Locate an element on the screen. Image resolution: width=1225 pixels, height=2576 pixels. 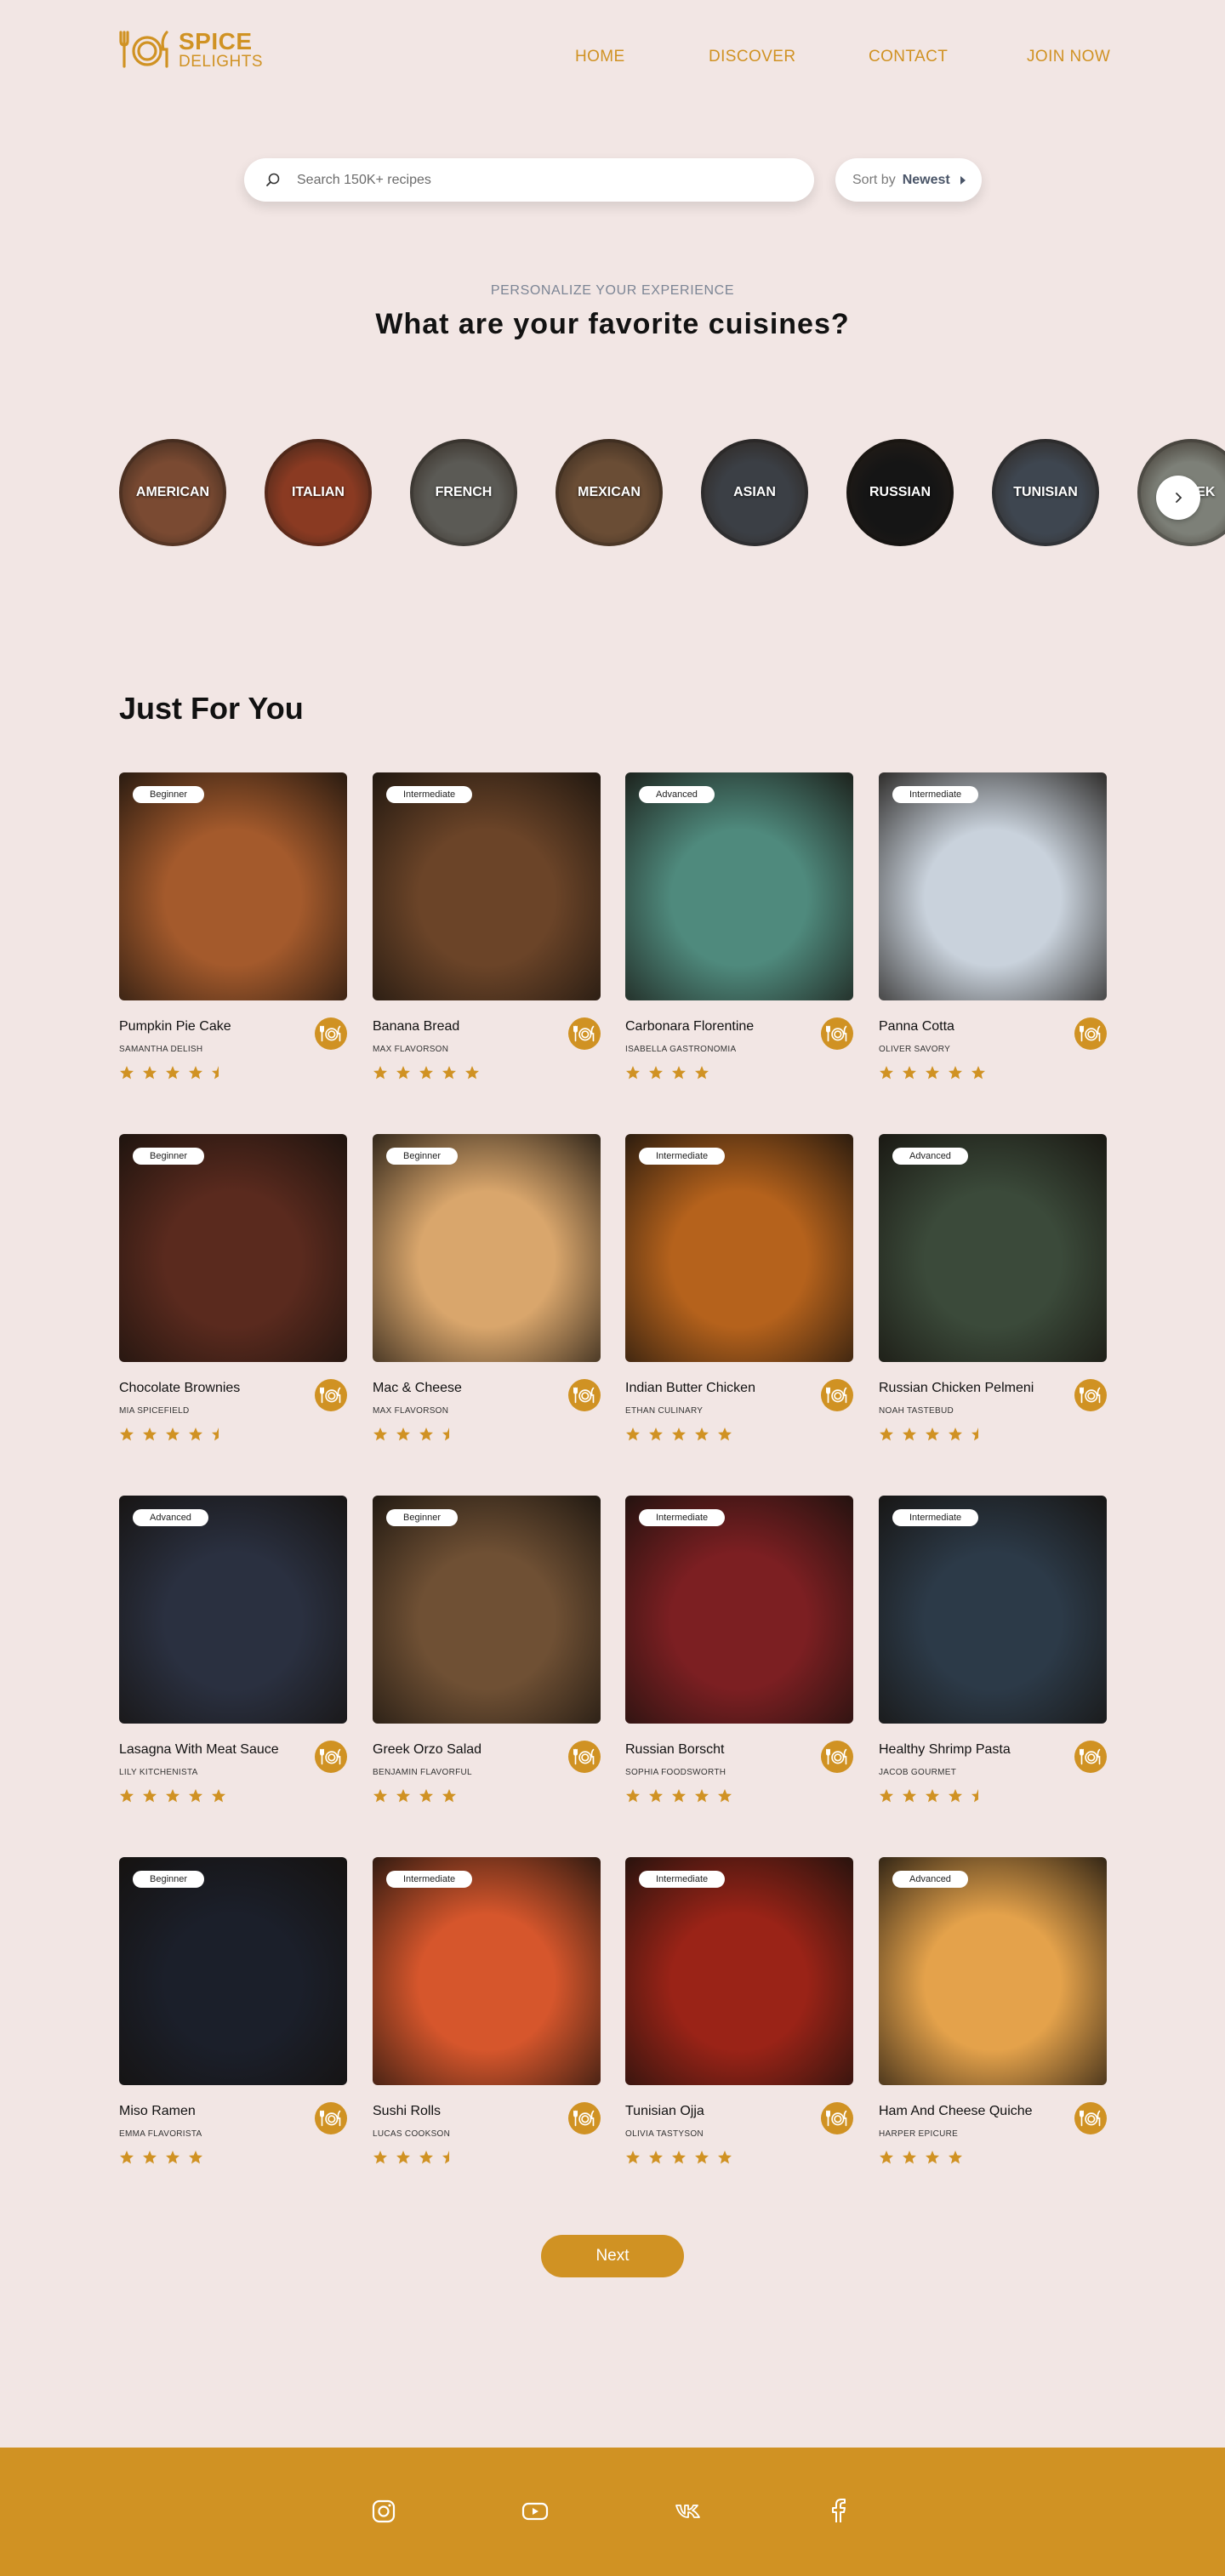
search-bar is located at coordinates (529, 180).